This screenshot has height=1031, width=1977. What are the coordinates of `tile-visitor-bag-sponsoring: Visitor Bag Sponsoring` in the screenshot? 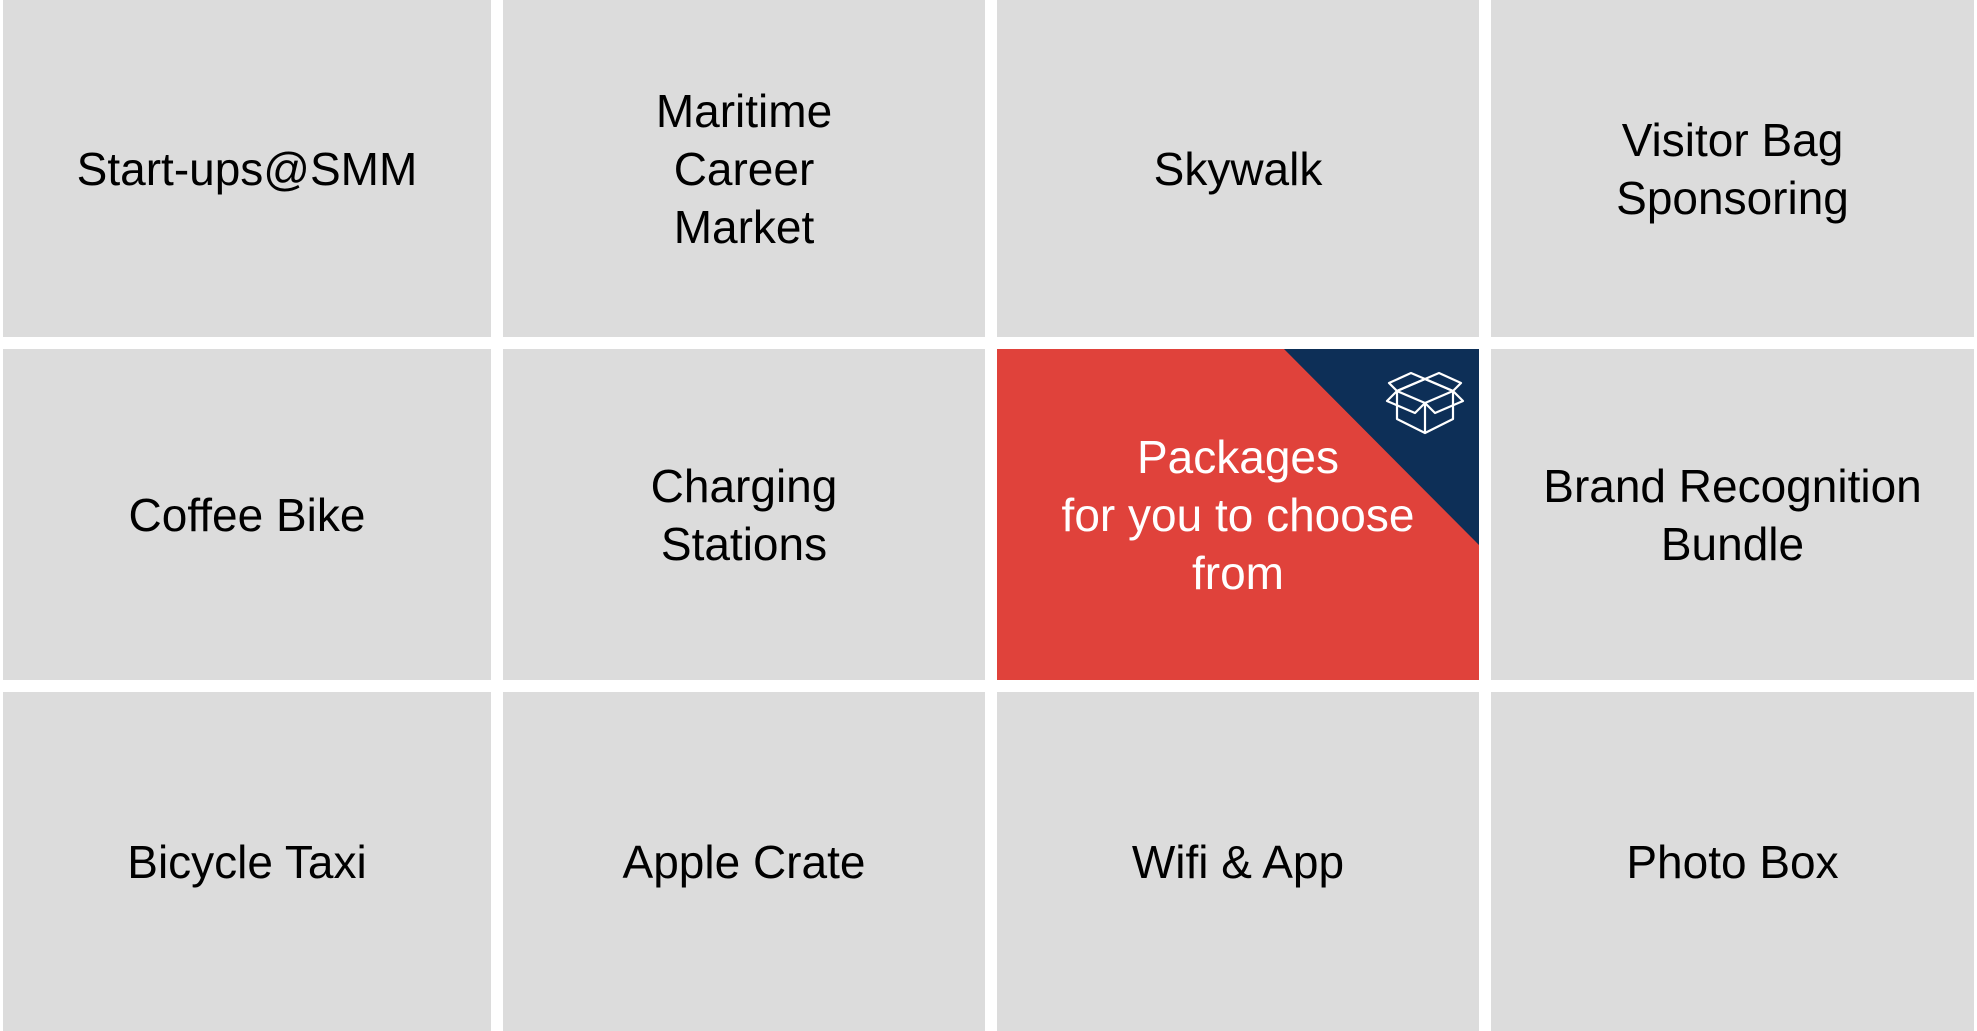 It's located at (1732, 168).